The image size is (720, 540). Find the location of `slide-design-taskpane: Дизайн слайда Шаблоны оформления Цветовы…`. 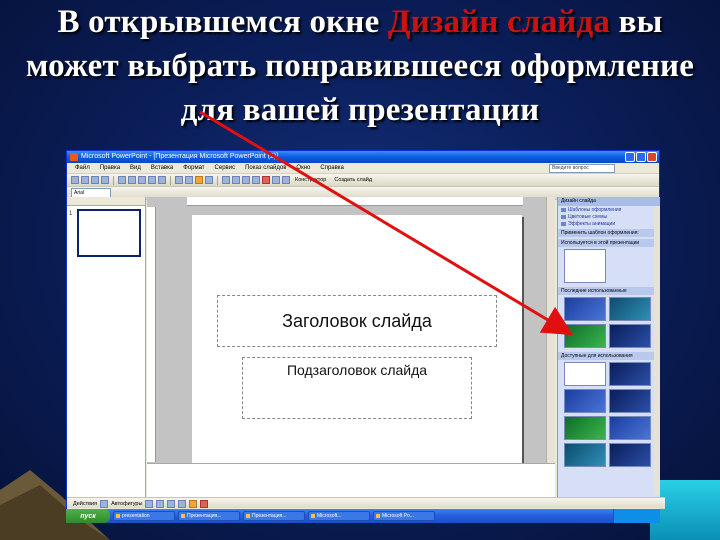

slide-design-taskpane: Дизайн слайда Шаблоны оформления Цветовы… is located at coordinates (608, 347).